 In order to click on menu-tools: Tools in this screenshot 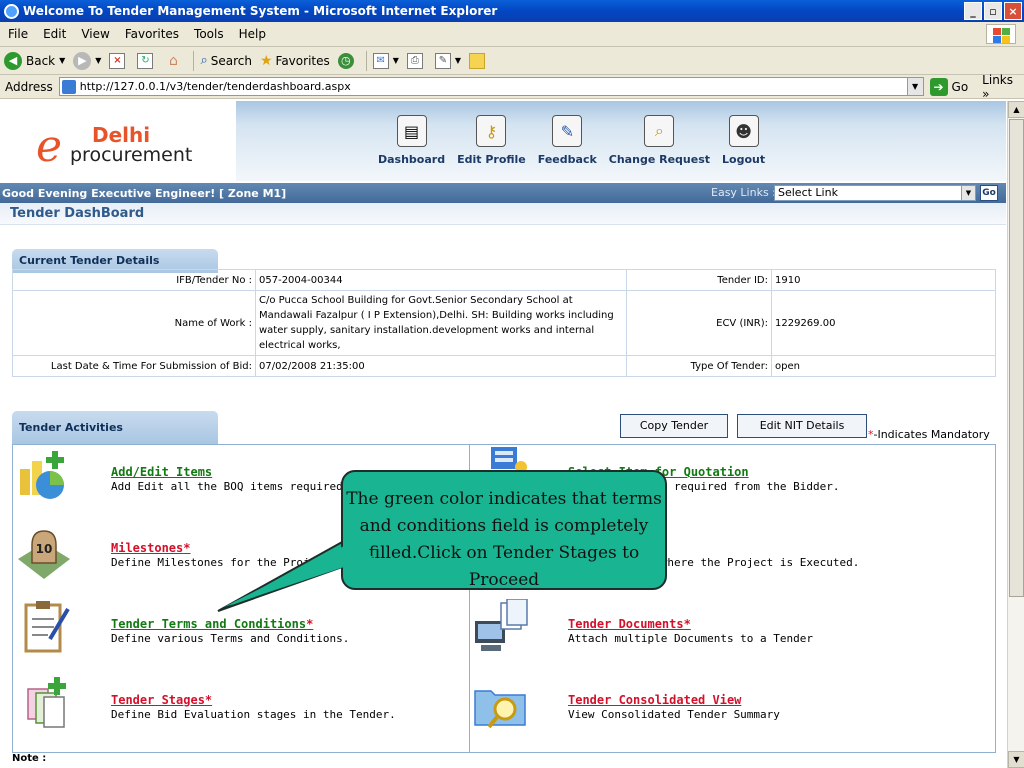, I will do `click(209, 34)`.